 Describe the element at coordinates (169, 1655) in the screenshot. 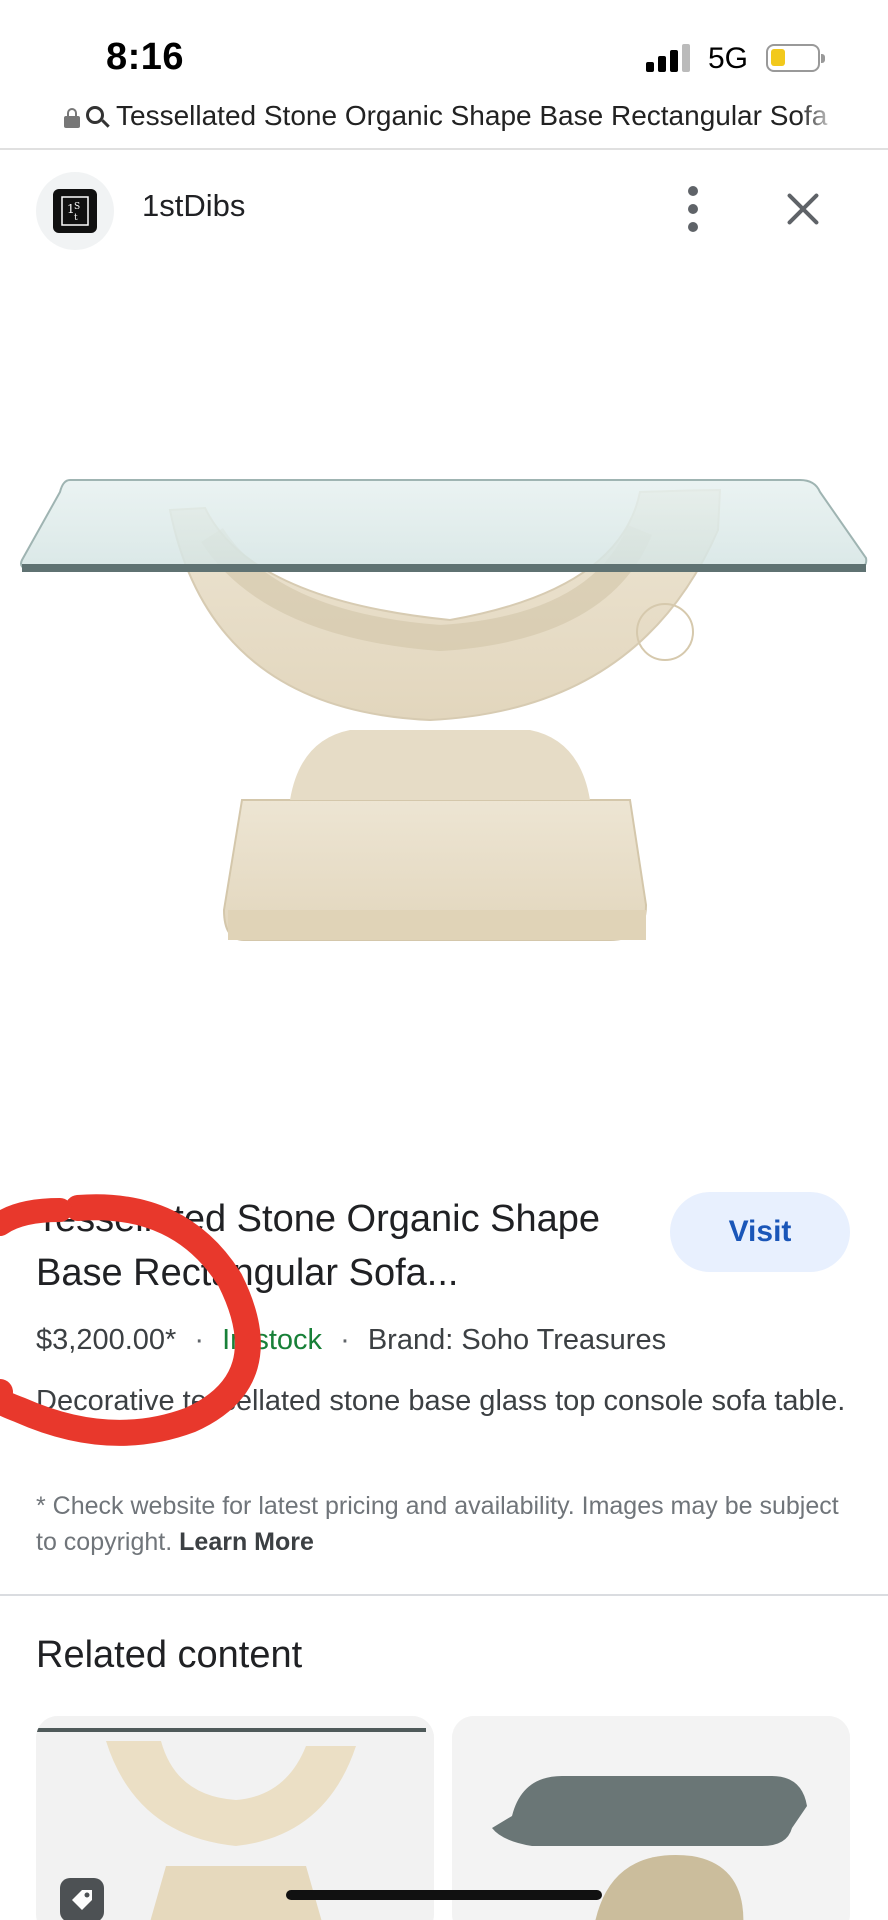

I see `related-content-title: Related content` at that location.